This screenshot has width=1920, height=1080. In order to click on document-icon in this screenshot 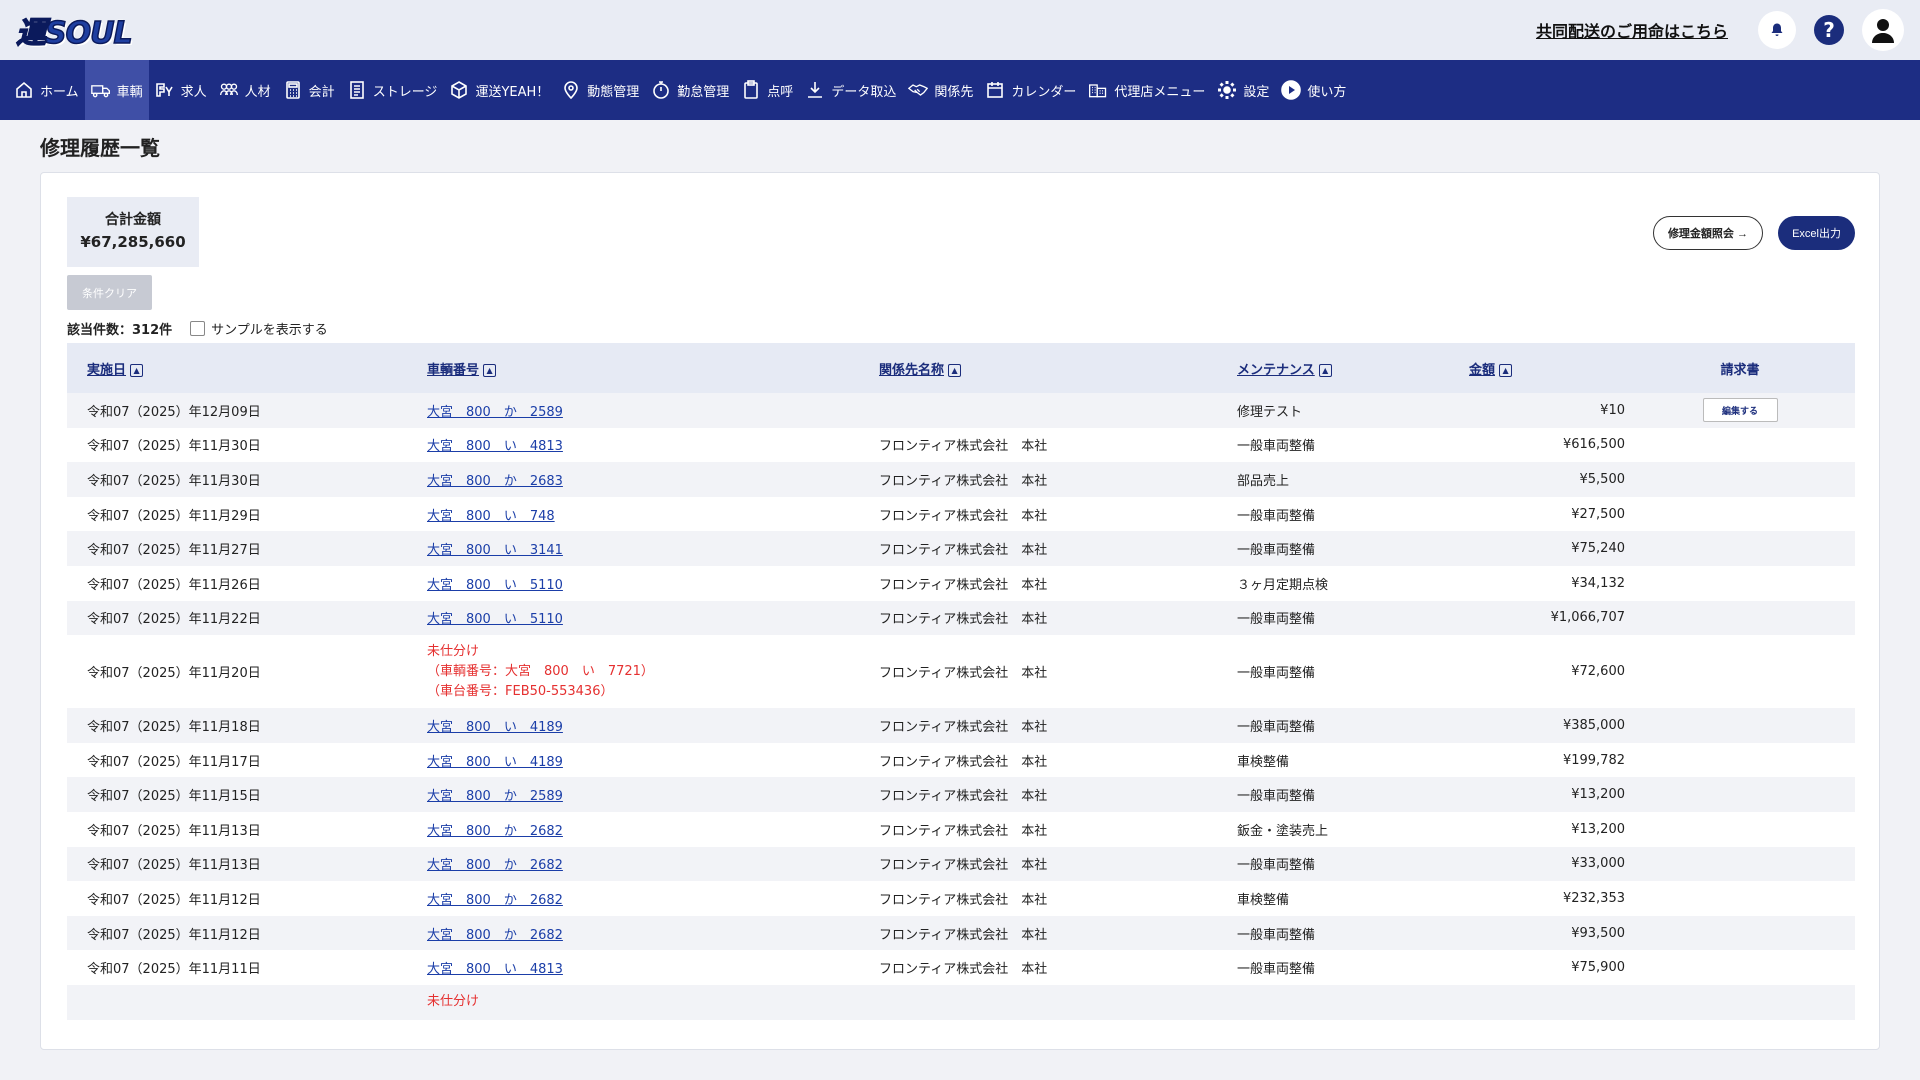, I will do `click(357, 90)`.